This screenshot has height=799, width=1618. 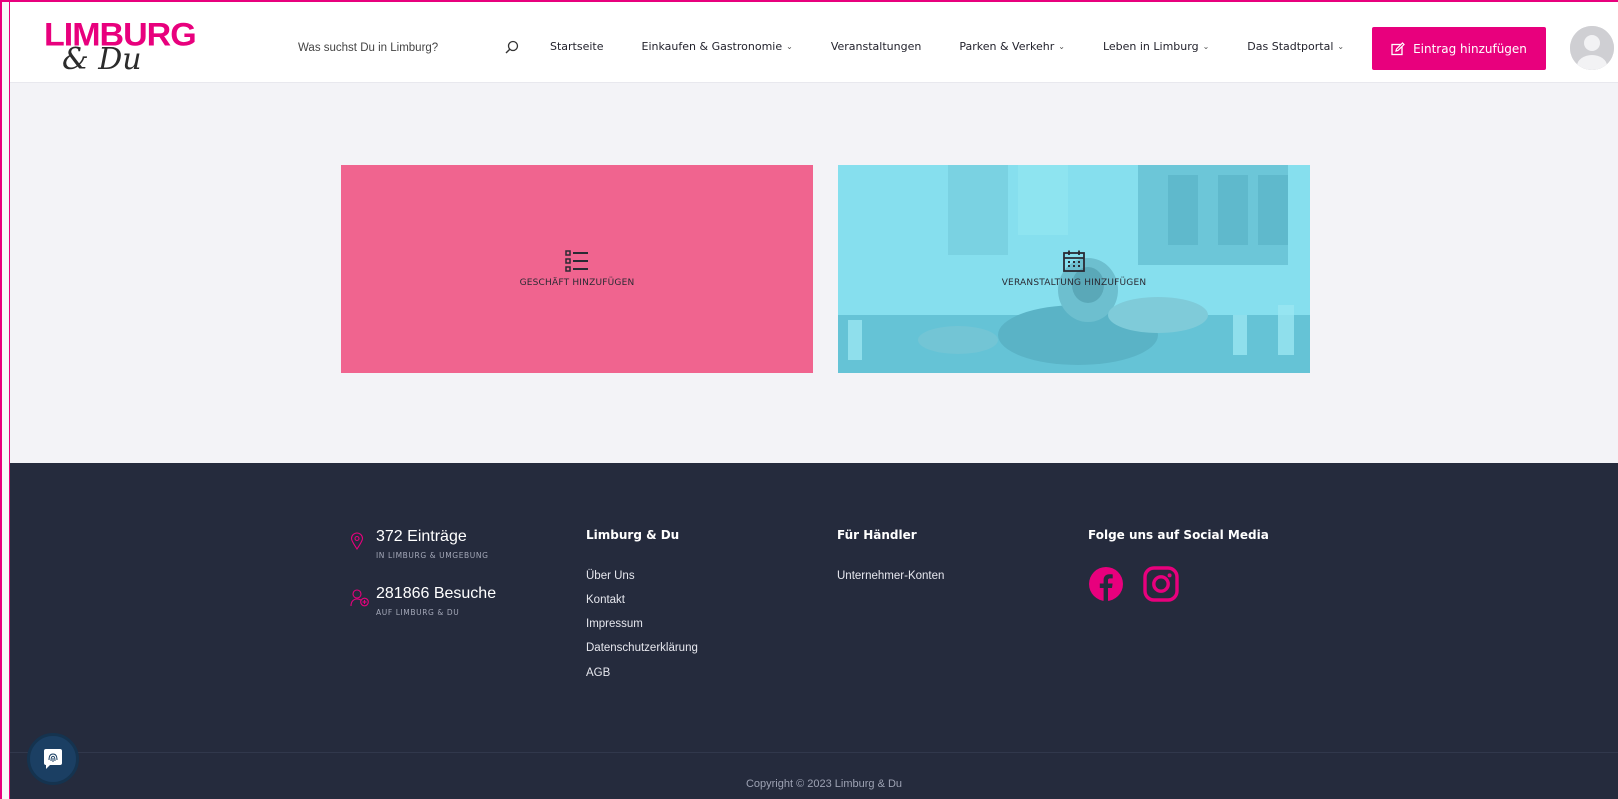 I want to click on chat-widget-button, so click(x=53, y=759).